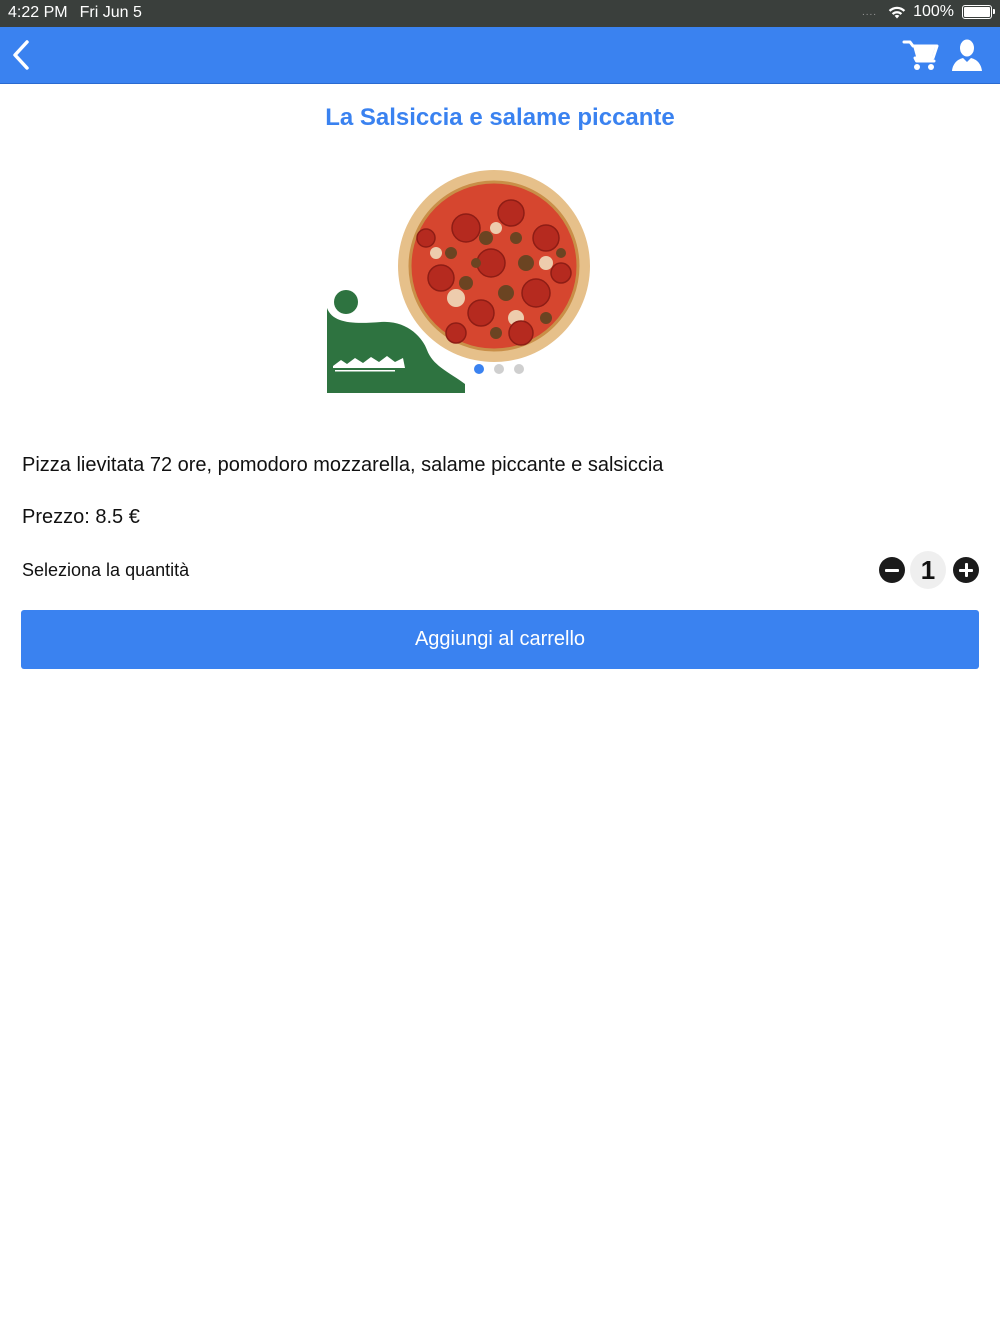  Describe the element at coordinates (897, 12) in the screenshot. I see `wifi-icon` at that location.